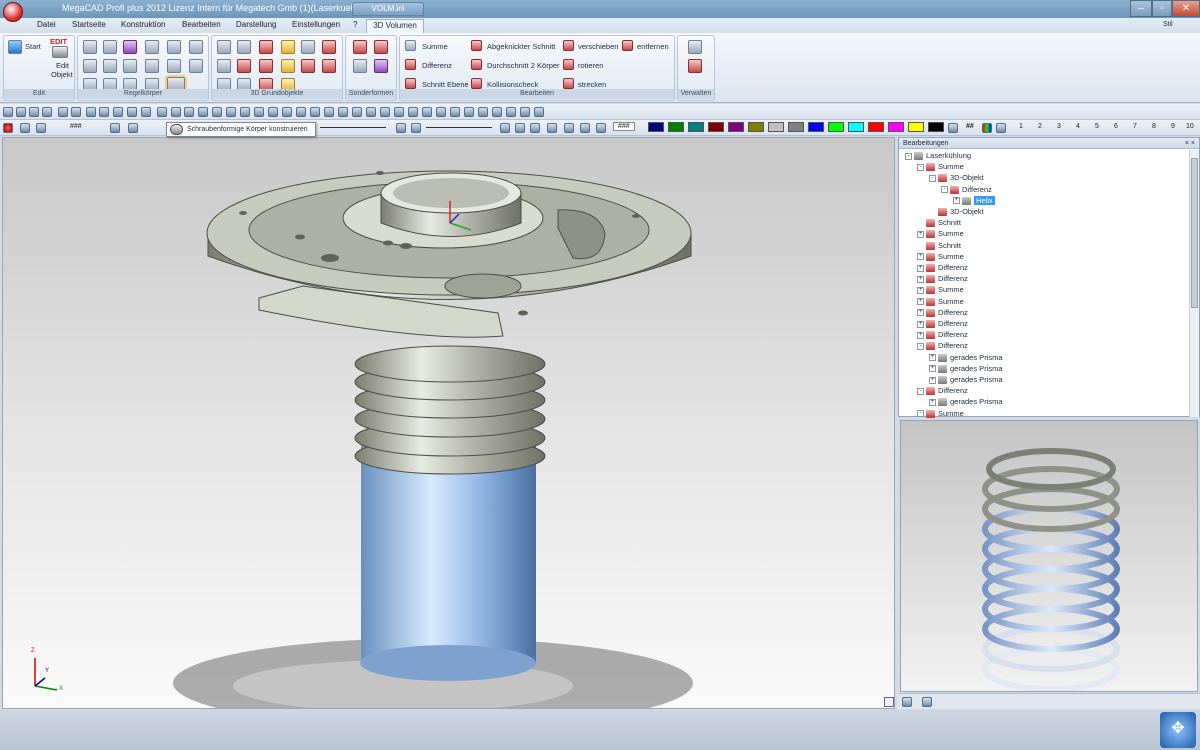 The height and width of the screenshot is (750, 1200). I want to click on paste-icon, so click(104, 112).